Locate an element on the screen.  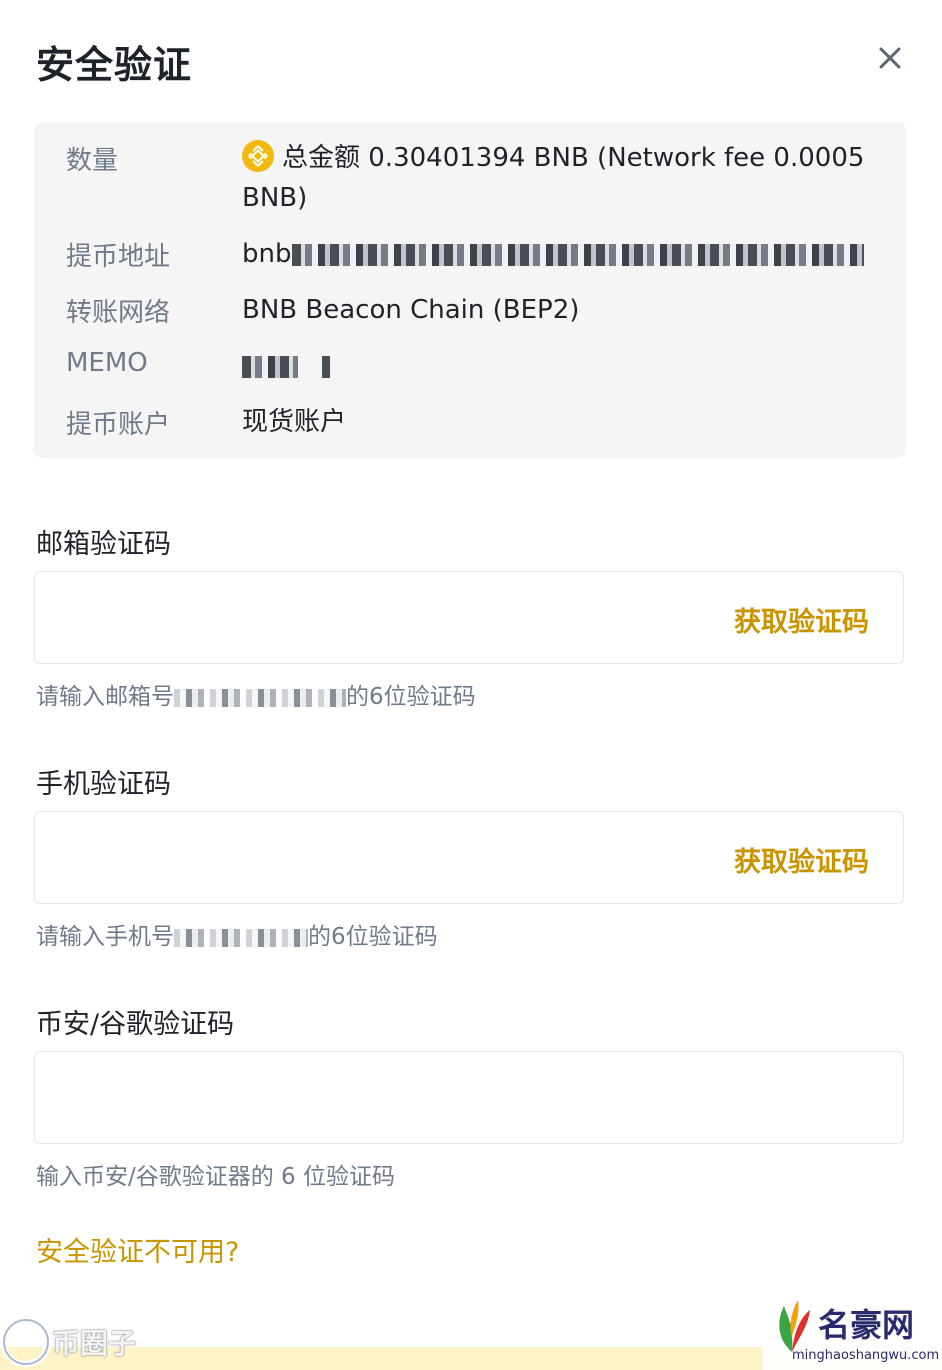
authenticator-code-label: 币安/谷歌验证码 is located at coordinates (135, 1024).